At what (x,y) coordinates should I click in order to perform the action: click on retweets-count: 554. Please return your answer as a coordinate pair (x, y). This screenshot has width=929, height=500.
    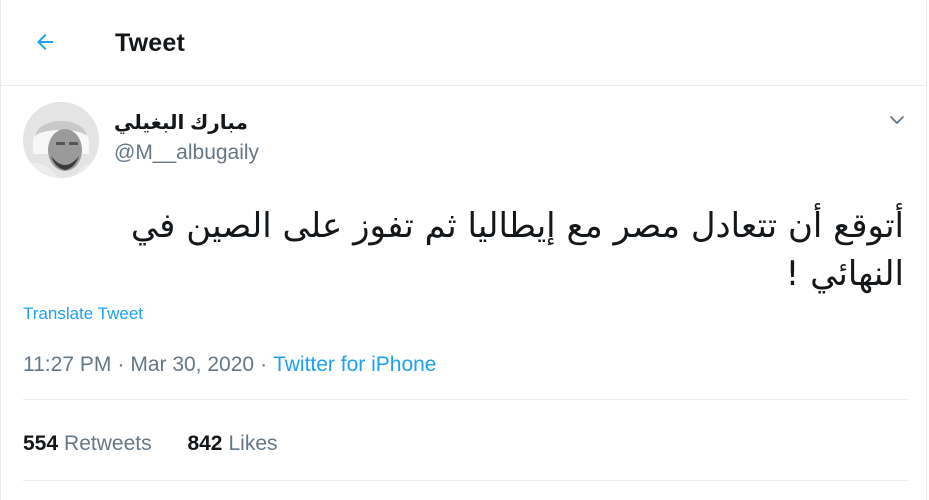
    Looking at the image, I should click on (41, 443).